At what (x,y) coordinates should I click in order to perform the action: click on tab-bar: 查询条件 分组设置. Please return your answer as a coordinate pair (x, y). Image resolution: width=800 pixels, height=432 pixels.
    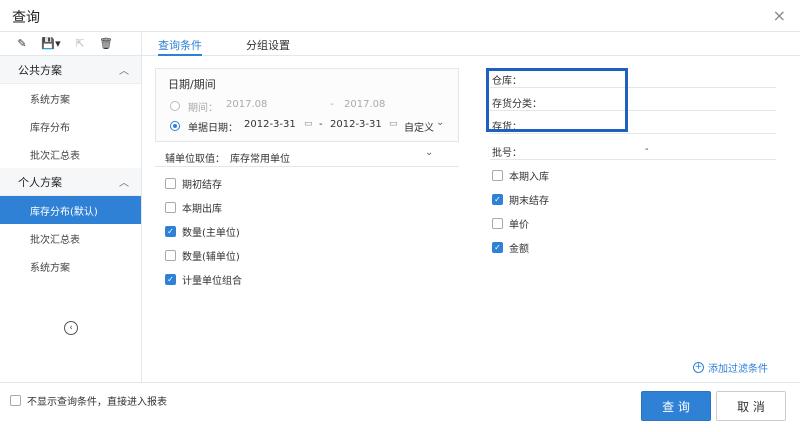
    Looking at the image, I should click on (471, 44).